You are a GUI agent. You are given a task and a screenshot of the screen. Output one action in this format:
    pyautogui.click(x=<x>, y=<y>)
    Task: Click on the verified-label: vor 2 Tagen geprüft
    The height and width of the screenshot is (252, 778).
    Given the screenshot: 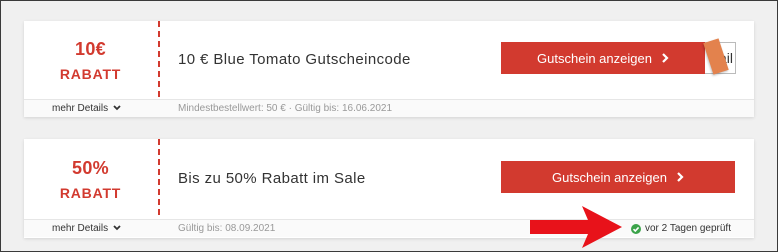 What is the action you would take?
    pyautogui.click(x=688, y=228)
    